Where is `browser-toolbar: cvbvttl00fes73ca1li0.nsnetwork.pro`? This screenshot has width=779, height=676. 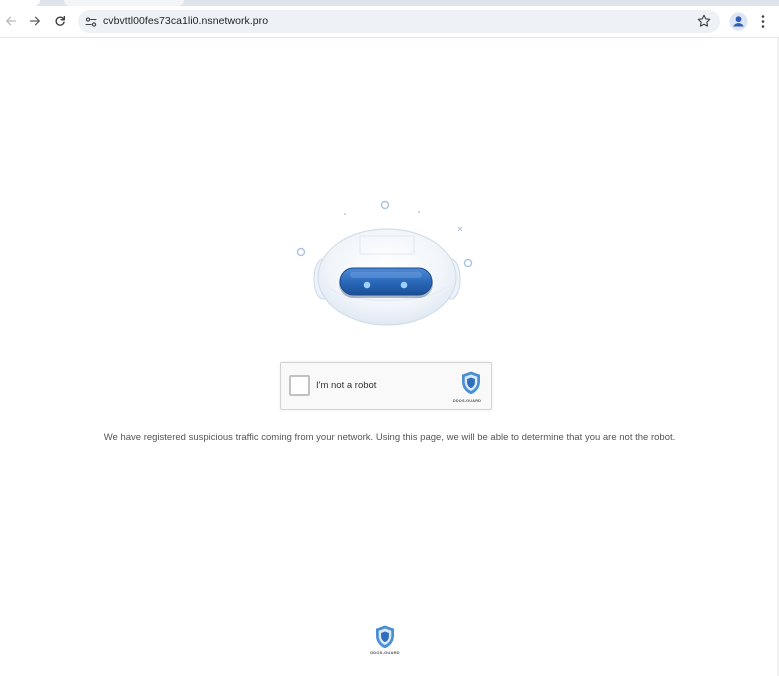 browser-toolbar: cvbvttl00fes73ca1li0.nsnetwork.pro is located at coordinates (389, 22).